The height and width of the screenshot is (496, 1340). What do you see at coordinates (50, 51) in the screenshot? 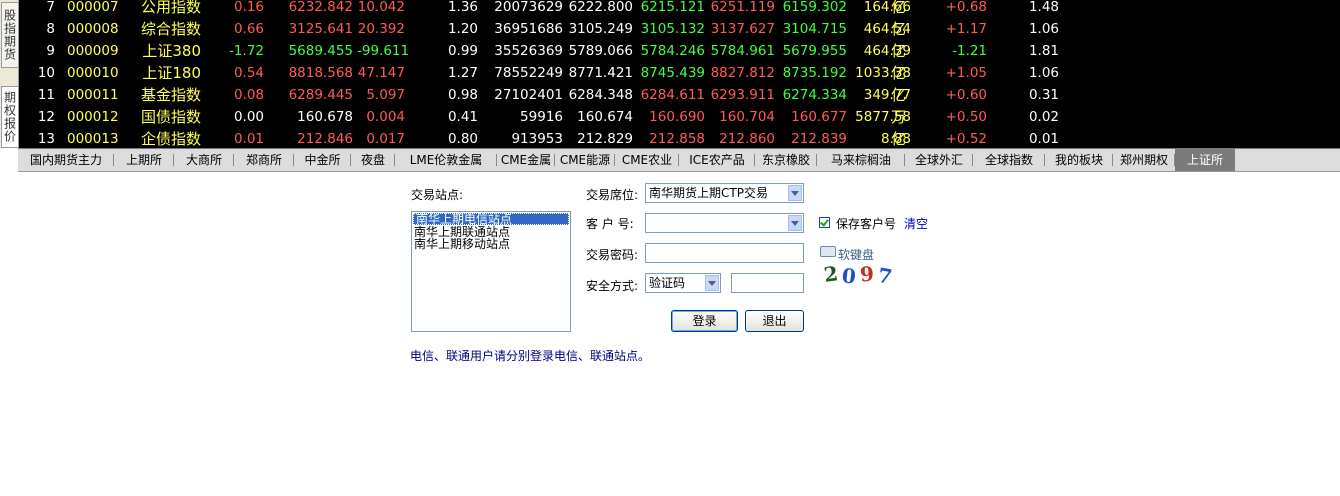
I see `cell-rank: 9` at bounding box center [50, 51].